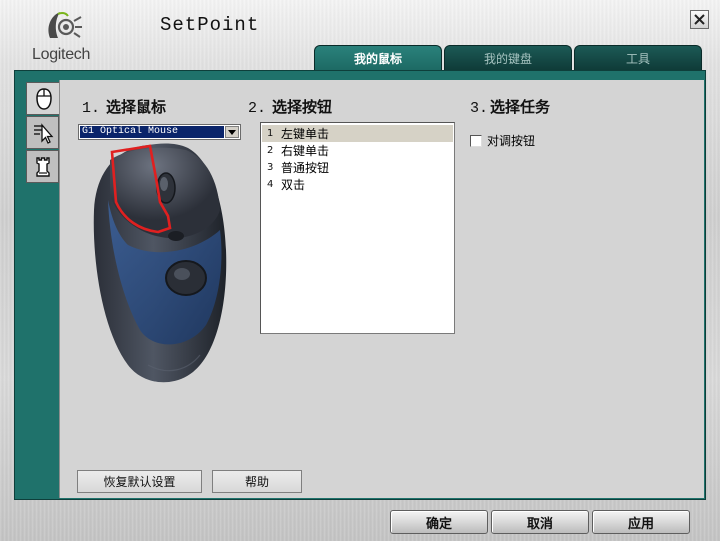 The image size is (720, 541). I want to click on swap-buttons-checkbox, so click(476, 140).